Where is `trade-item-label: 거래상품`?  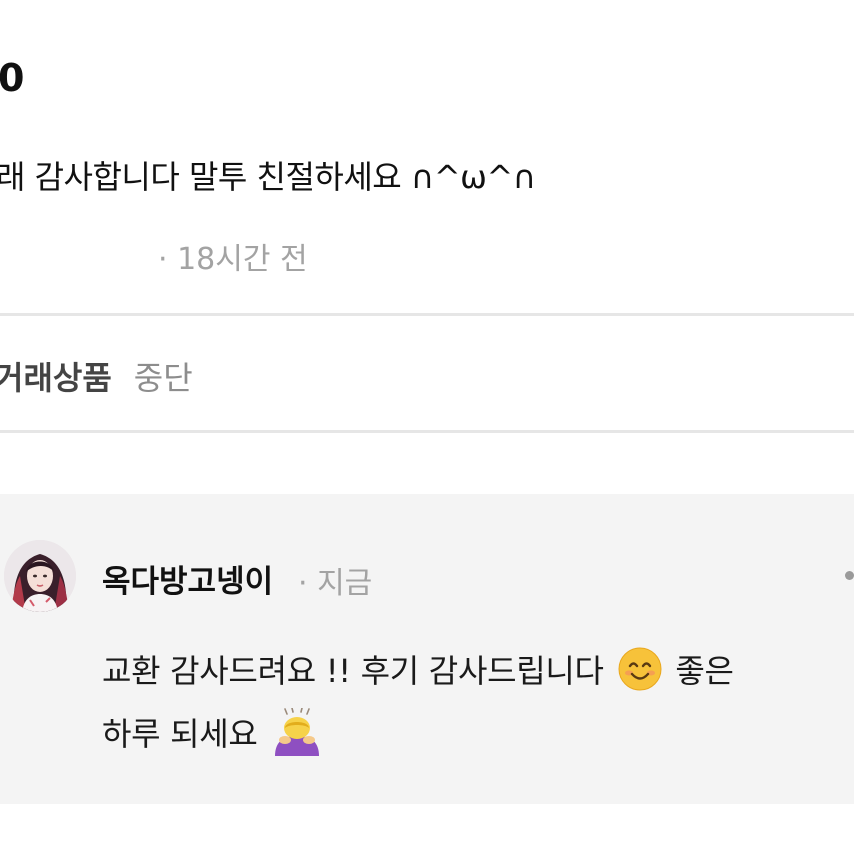 trade-item-label: 거래상품 is located at coordinates (56, 378).